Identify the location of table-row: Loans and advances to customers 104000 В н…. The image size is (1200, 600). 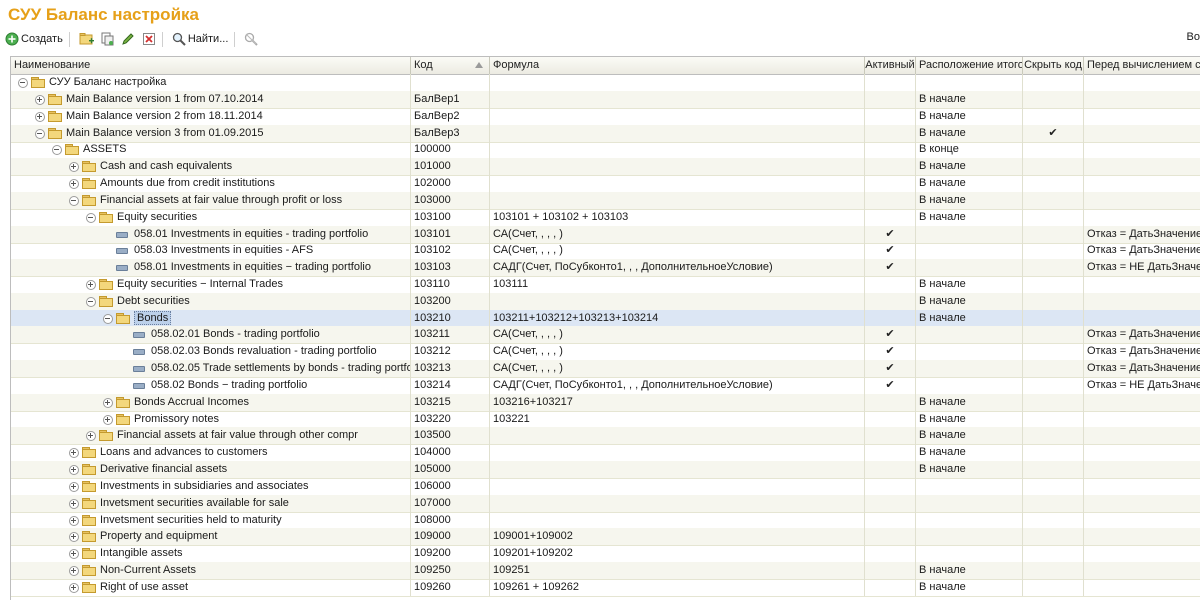
(605, 453).